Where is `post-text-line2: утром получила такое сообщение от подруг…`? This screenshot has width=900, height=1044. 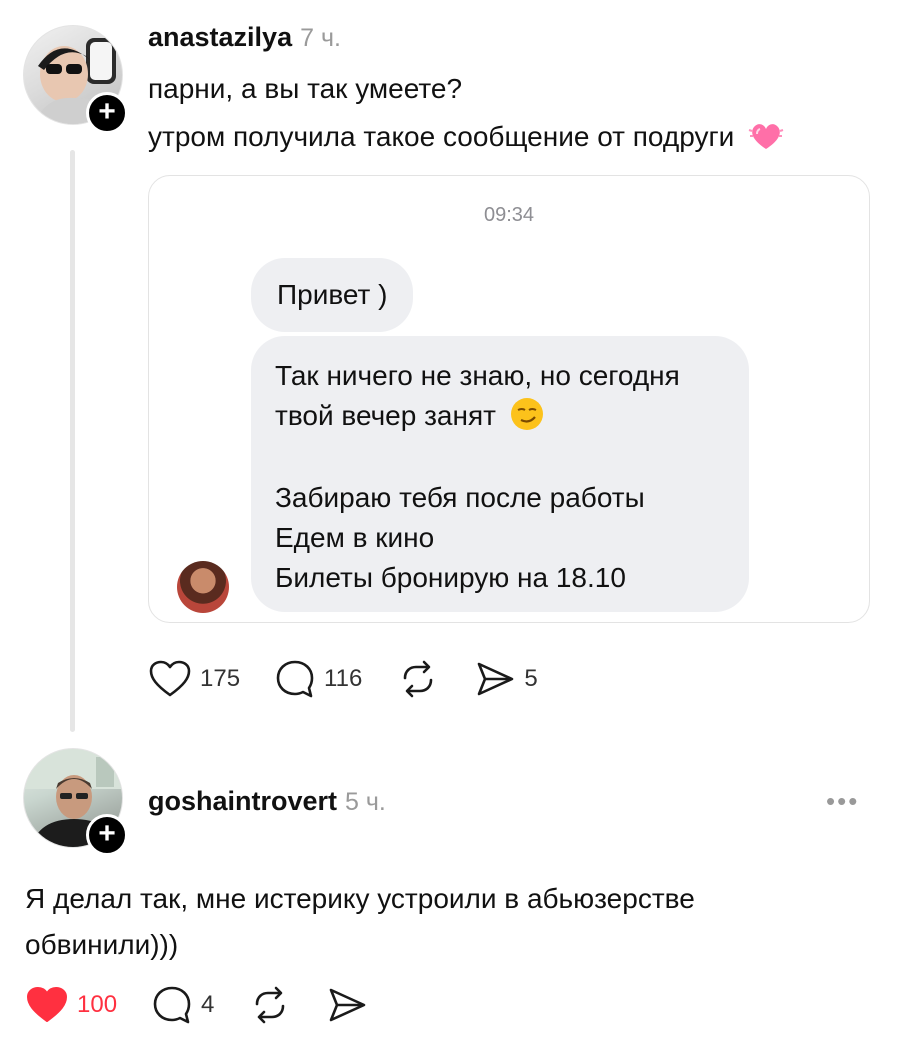
post-text-line2: утром получила такое сообщение от подруг… is located at coordinates (466, 137).